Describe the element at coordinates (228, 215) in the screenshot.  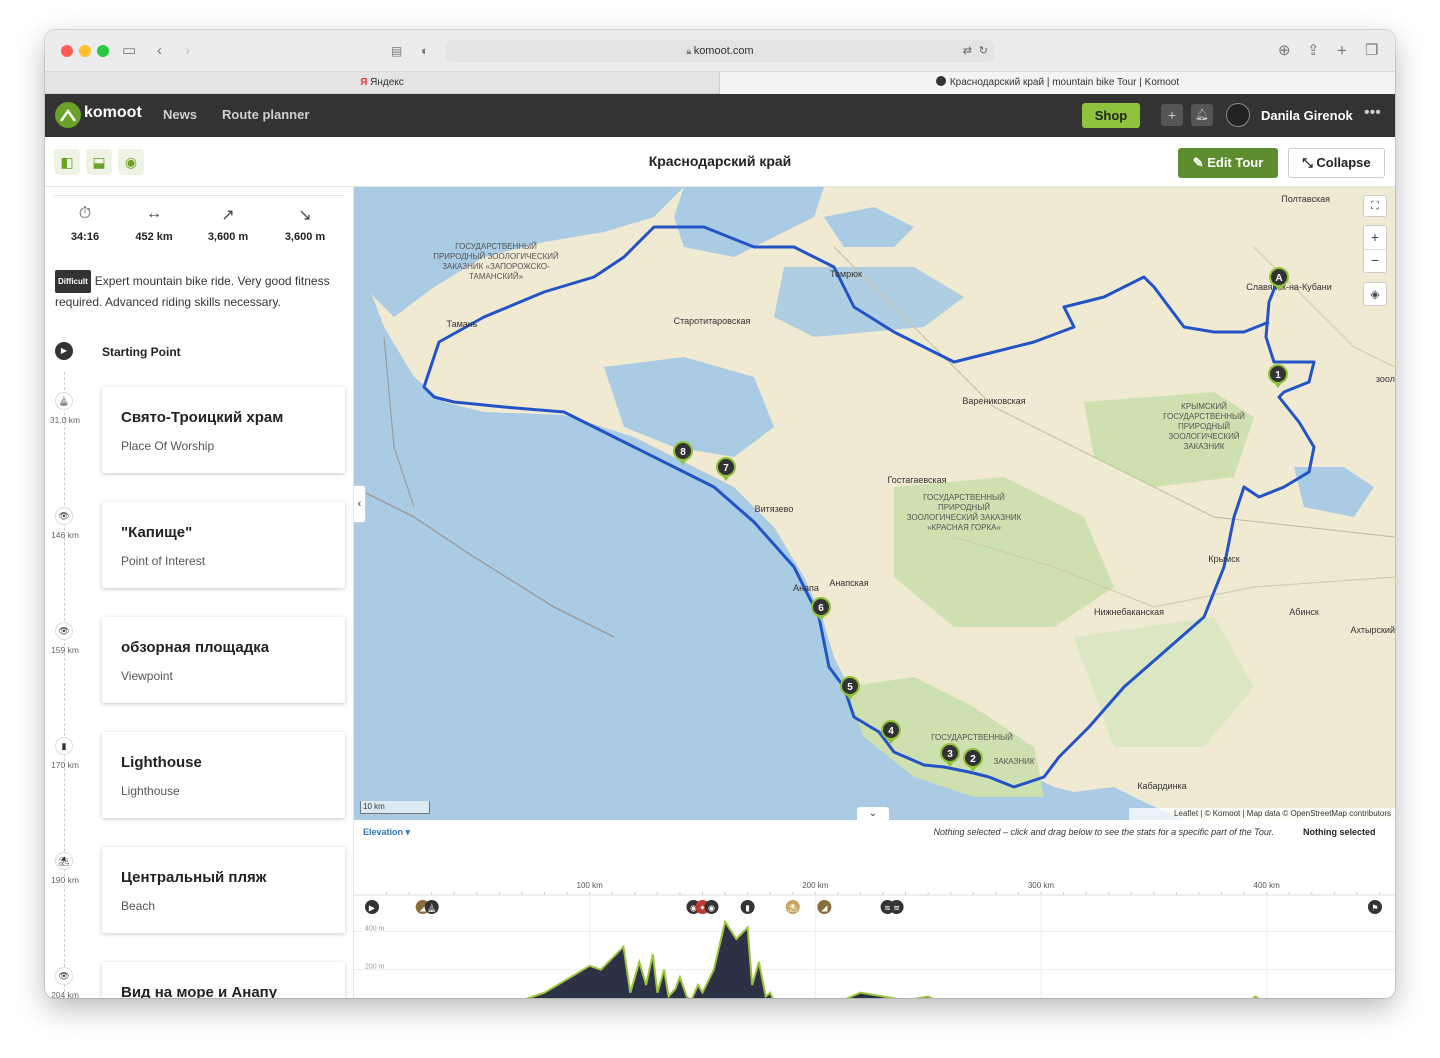
I see `uphill-icon: ↗` at that location.